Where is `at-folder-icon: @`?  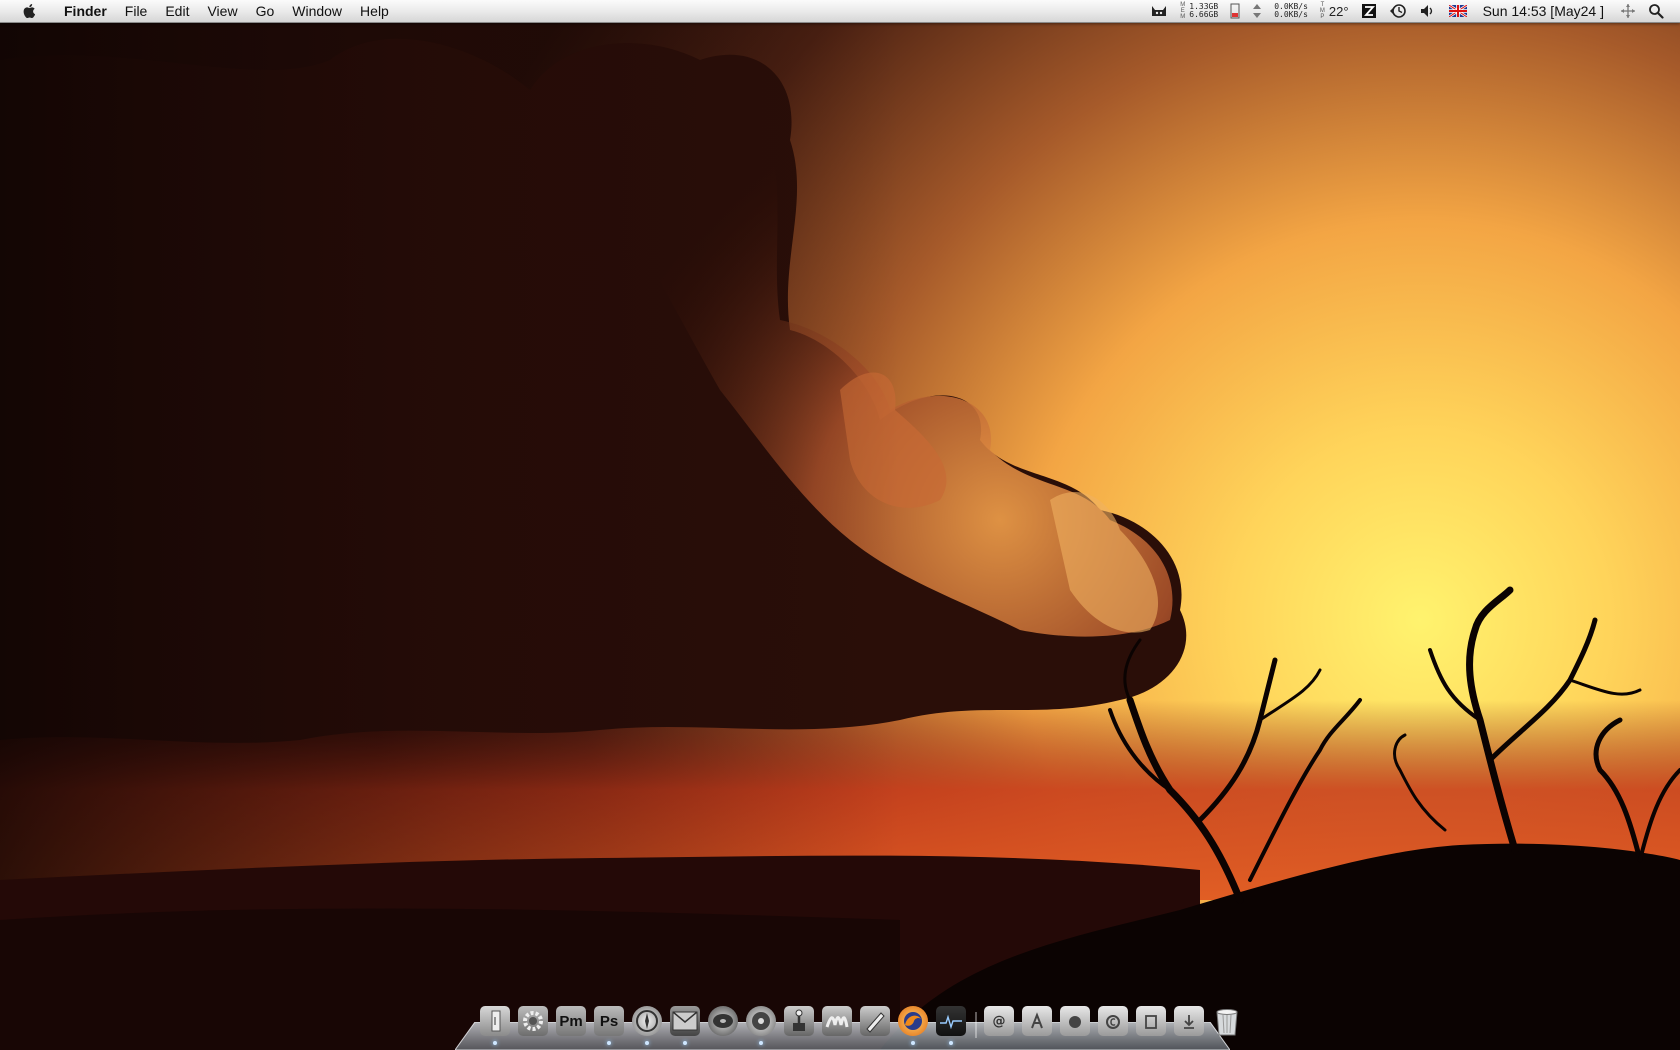 at-folder-icon: @ is located at coordinates (999, 1021).